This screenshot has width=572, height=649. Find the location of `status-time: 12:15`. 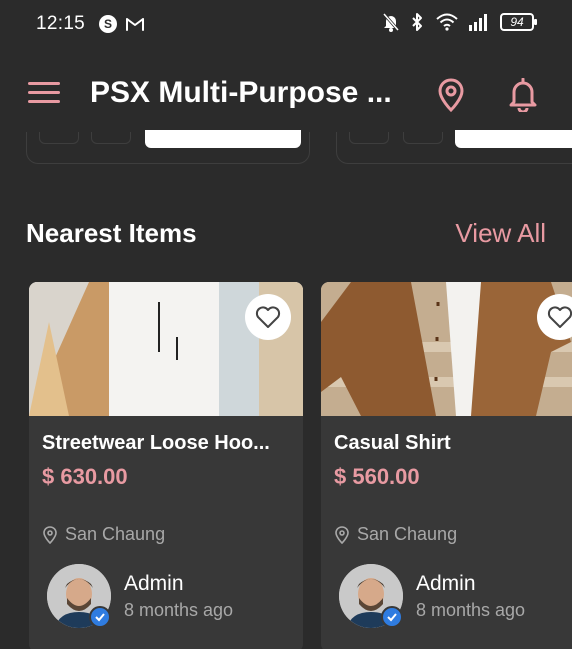

status-time: 12:15 is located at coordinates (61, 23).